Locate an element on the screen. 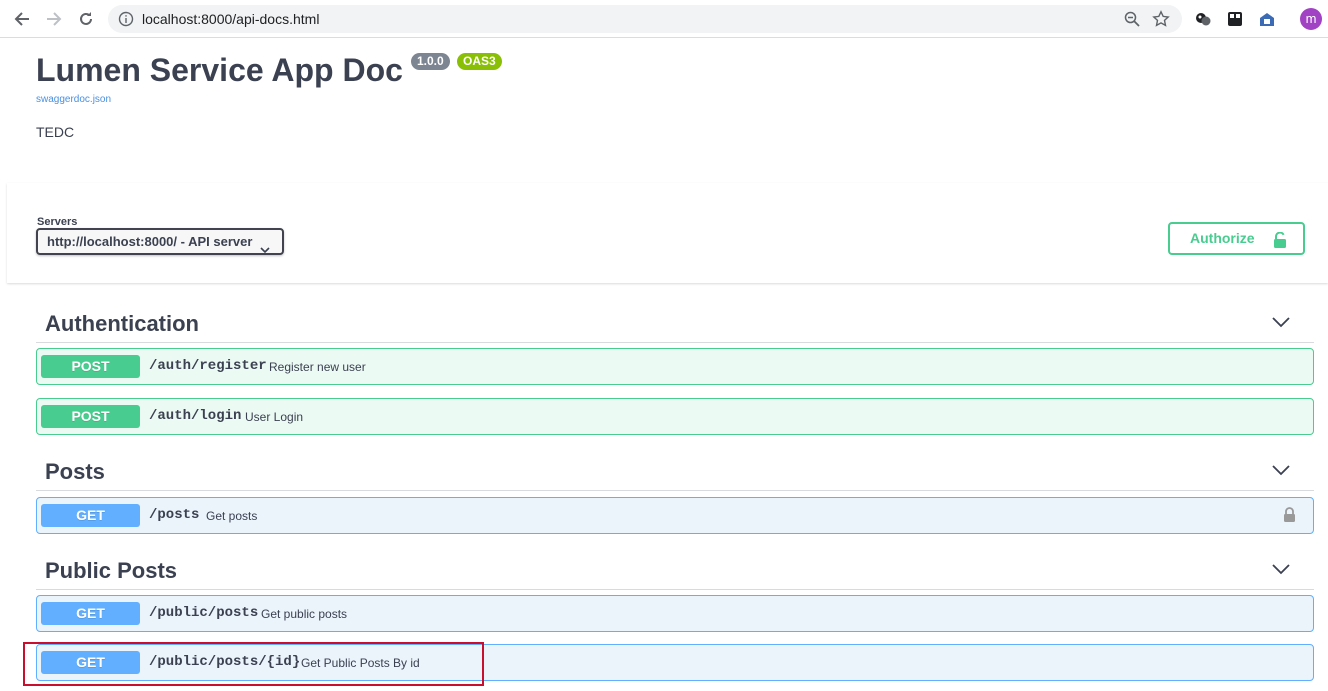 The width and height of the screenshot is (1328, 691). operation-summary: Get posts is located at coordinates (232, 516).